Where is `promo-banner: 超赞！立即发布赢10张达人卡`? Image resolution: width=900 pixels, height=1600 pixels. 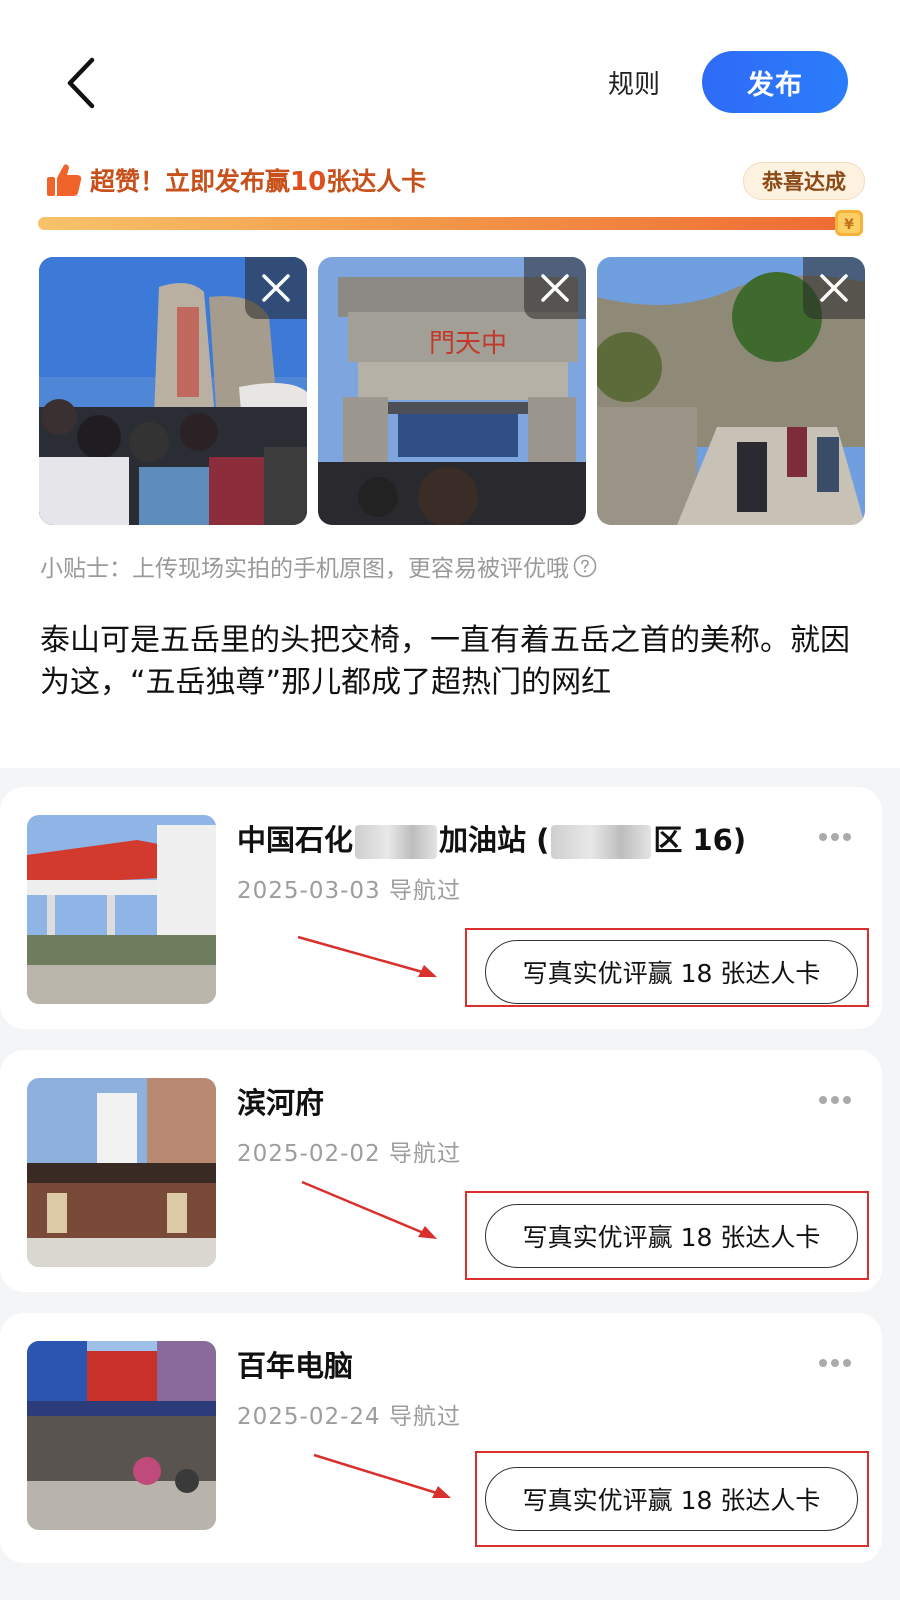 promo-banner: 超赞！立即发布赢10张达人卡 is located at coordinates (236, 180).